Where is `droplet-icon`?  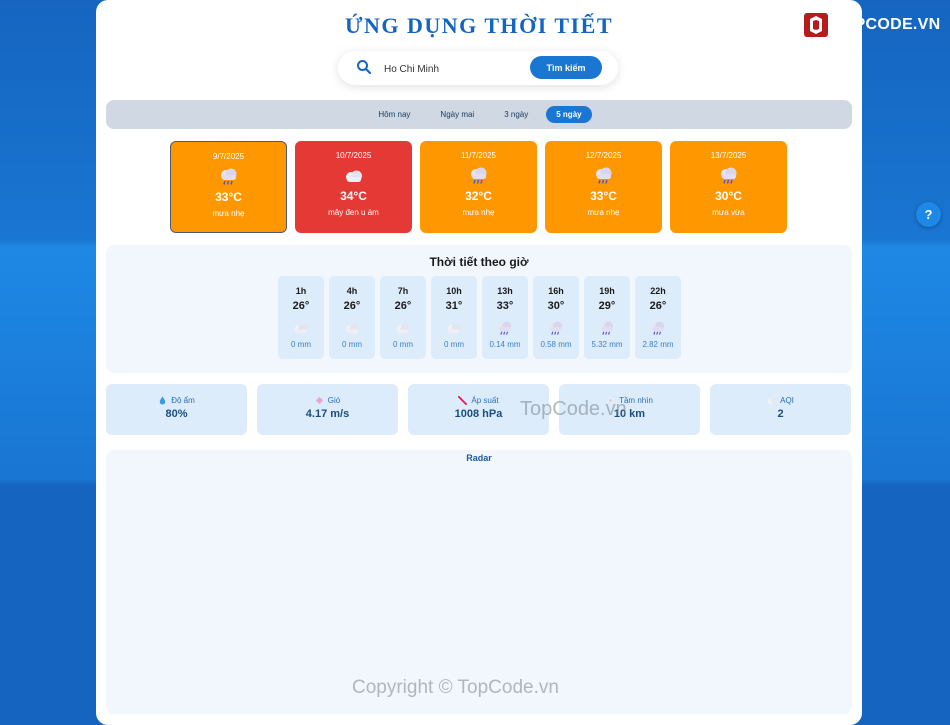
droplet-icon is located at coordinates (163, 400).